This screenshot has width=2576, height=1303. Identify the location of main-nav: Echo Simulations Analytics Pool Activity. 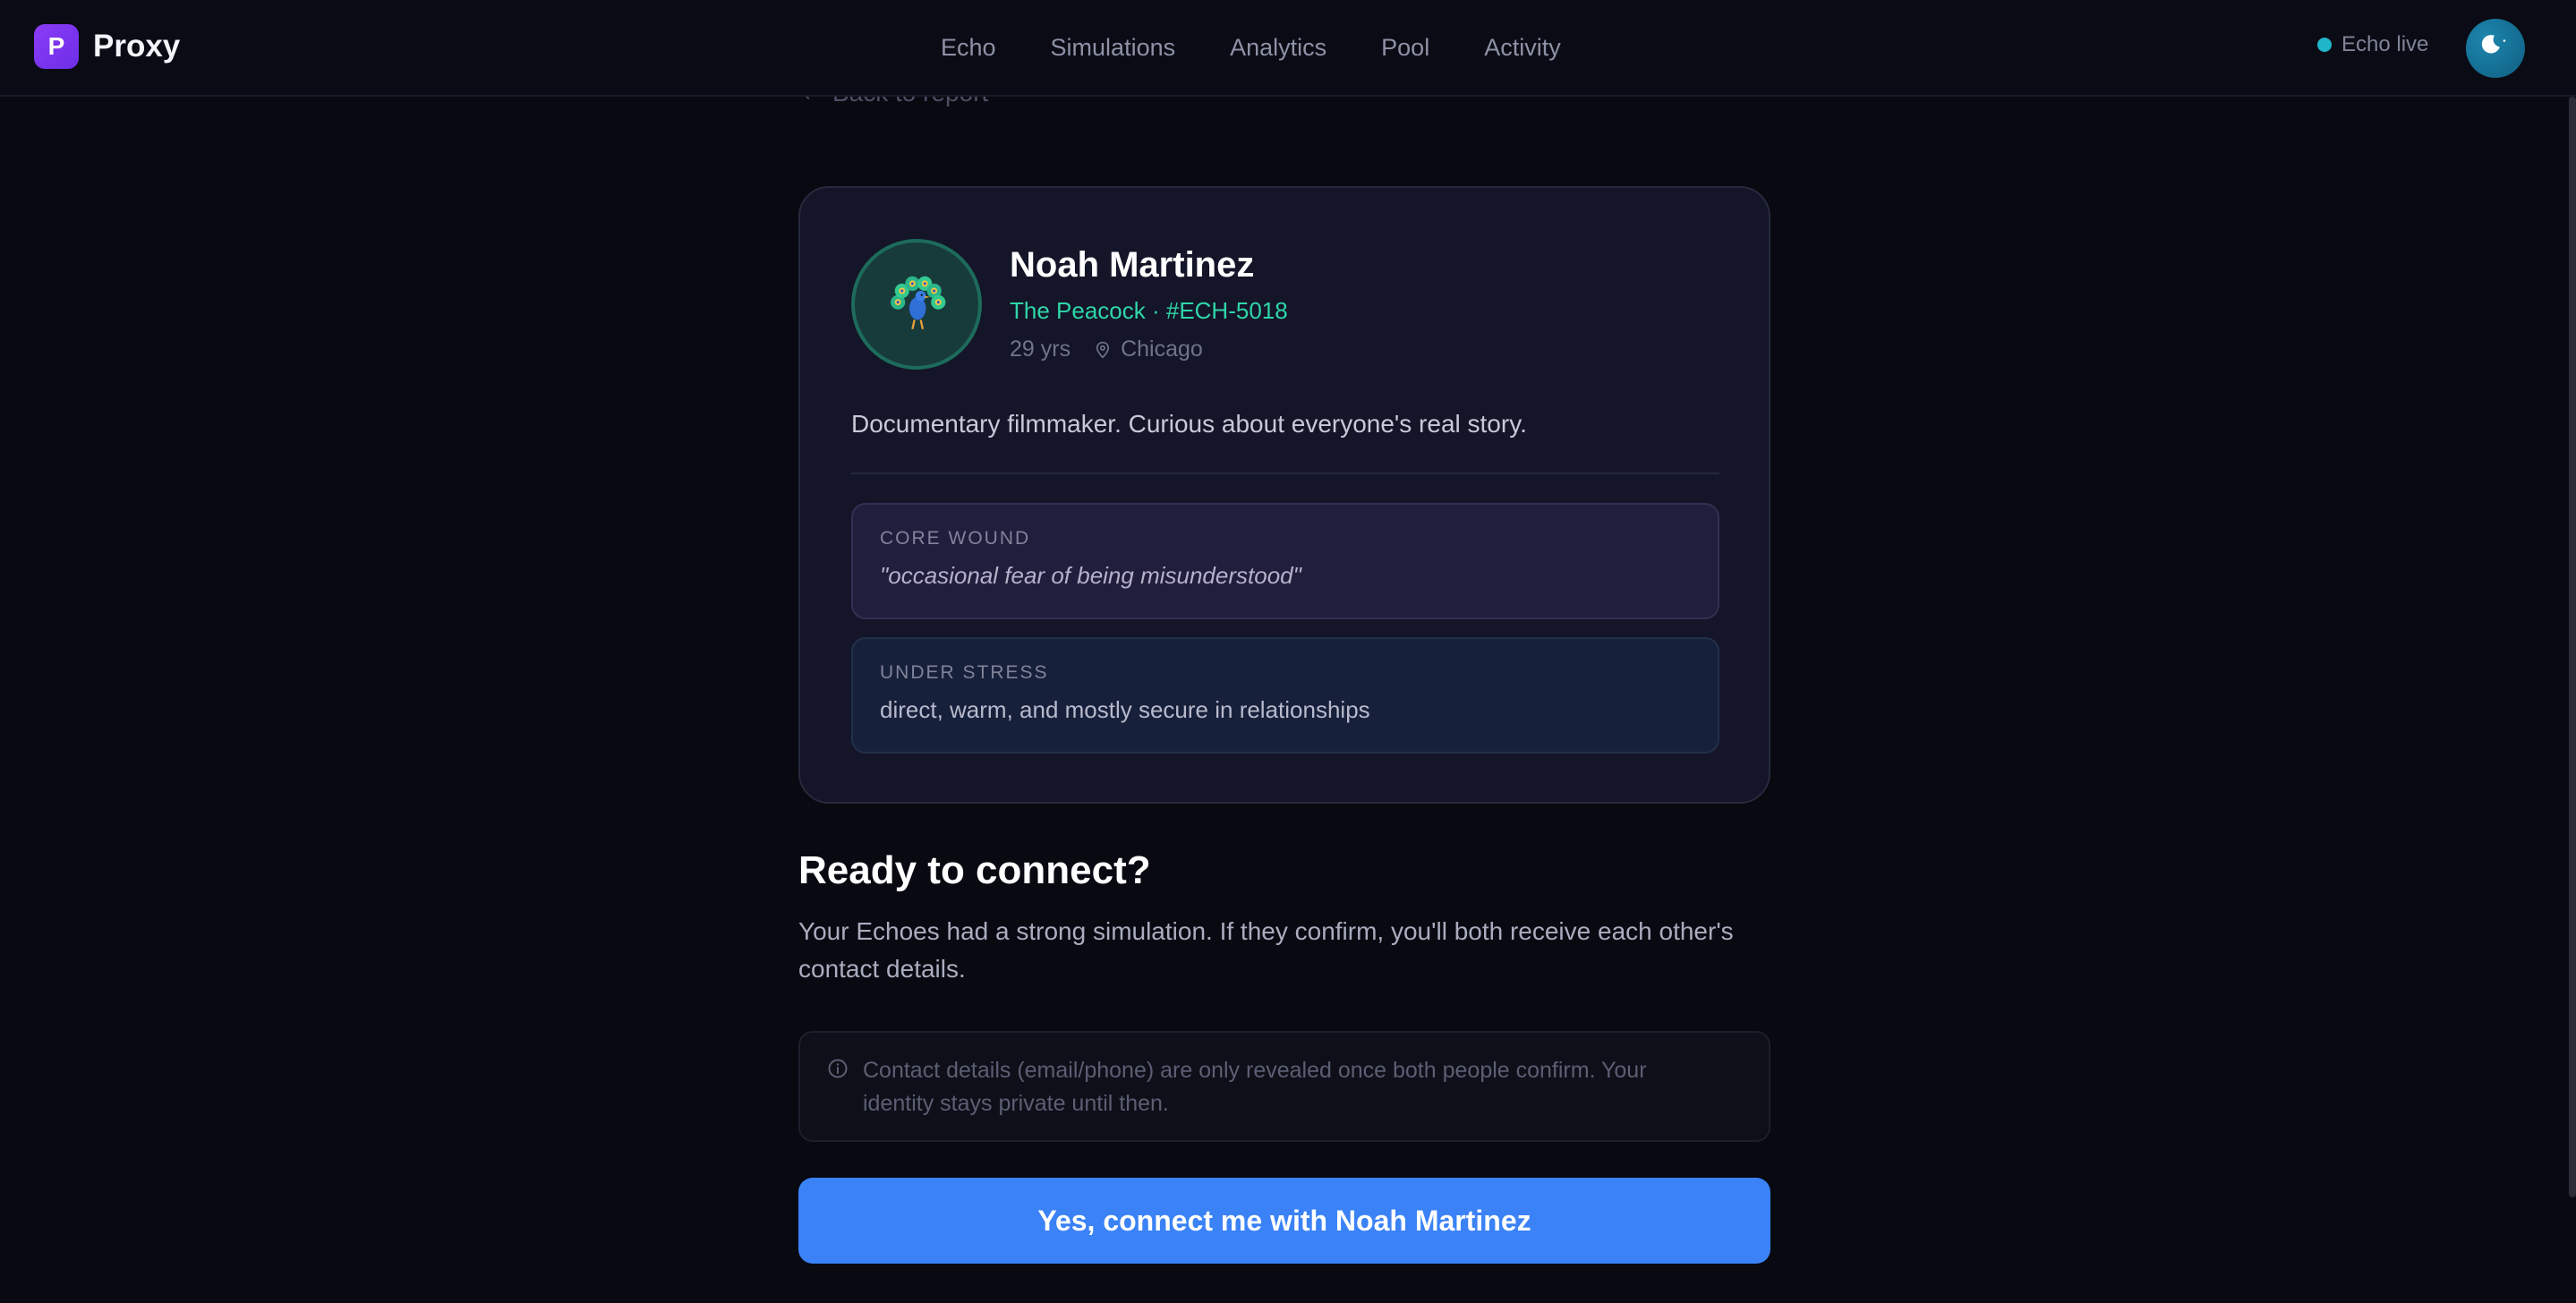
(1251, 47).